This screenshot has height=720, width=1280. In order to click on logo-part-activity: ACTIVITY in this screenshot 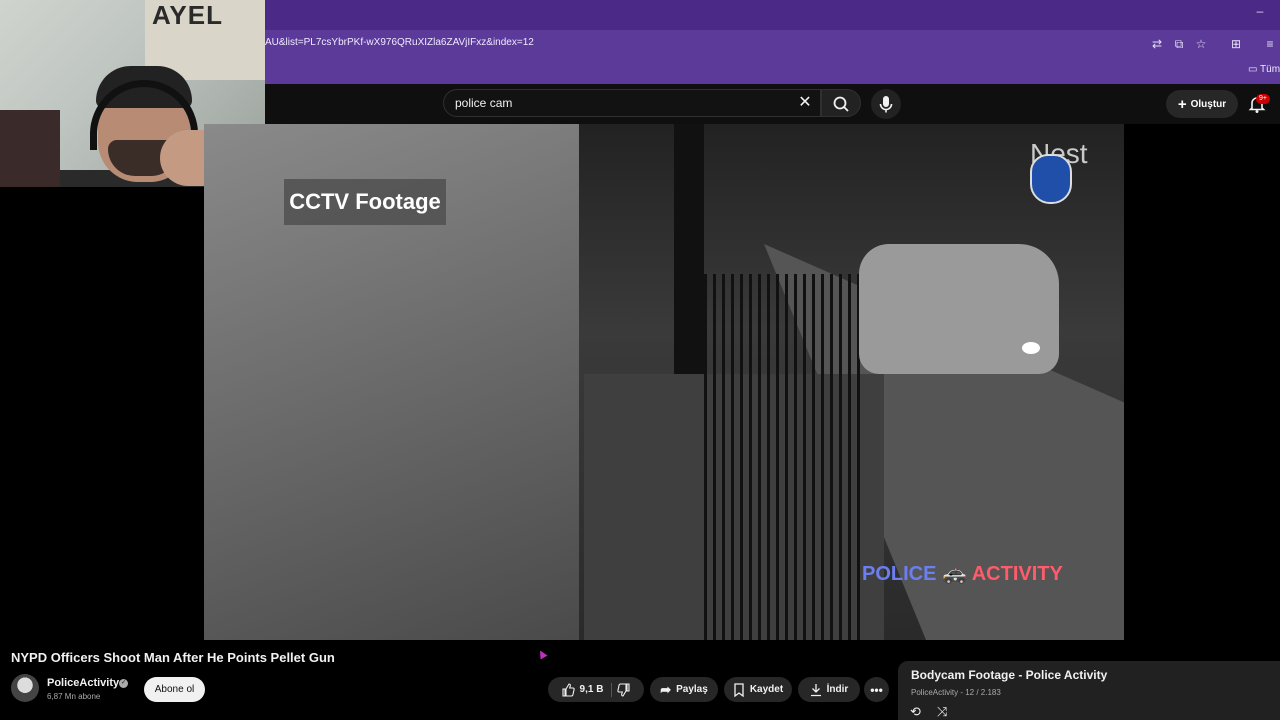, I will do `click(1014, 574)`.